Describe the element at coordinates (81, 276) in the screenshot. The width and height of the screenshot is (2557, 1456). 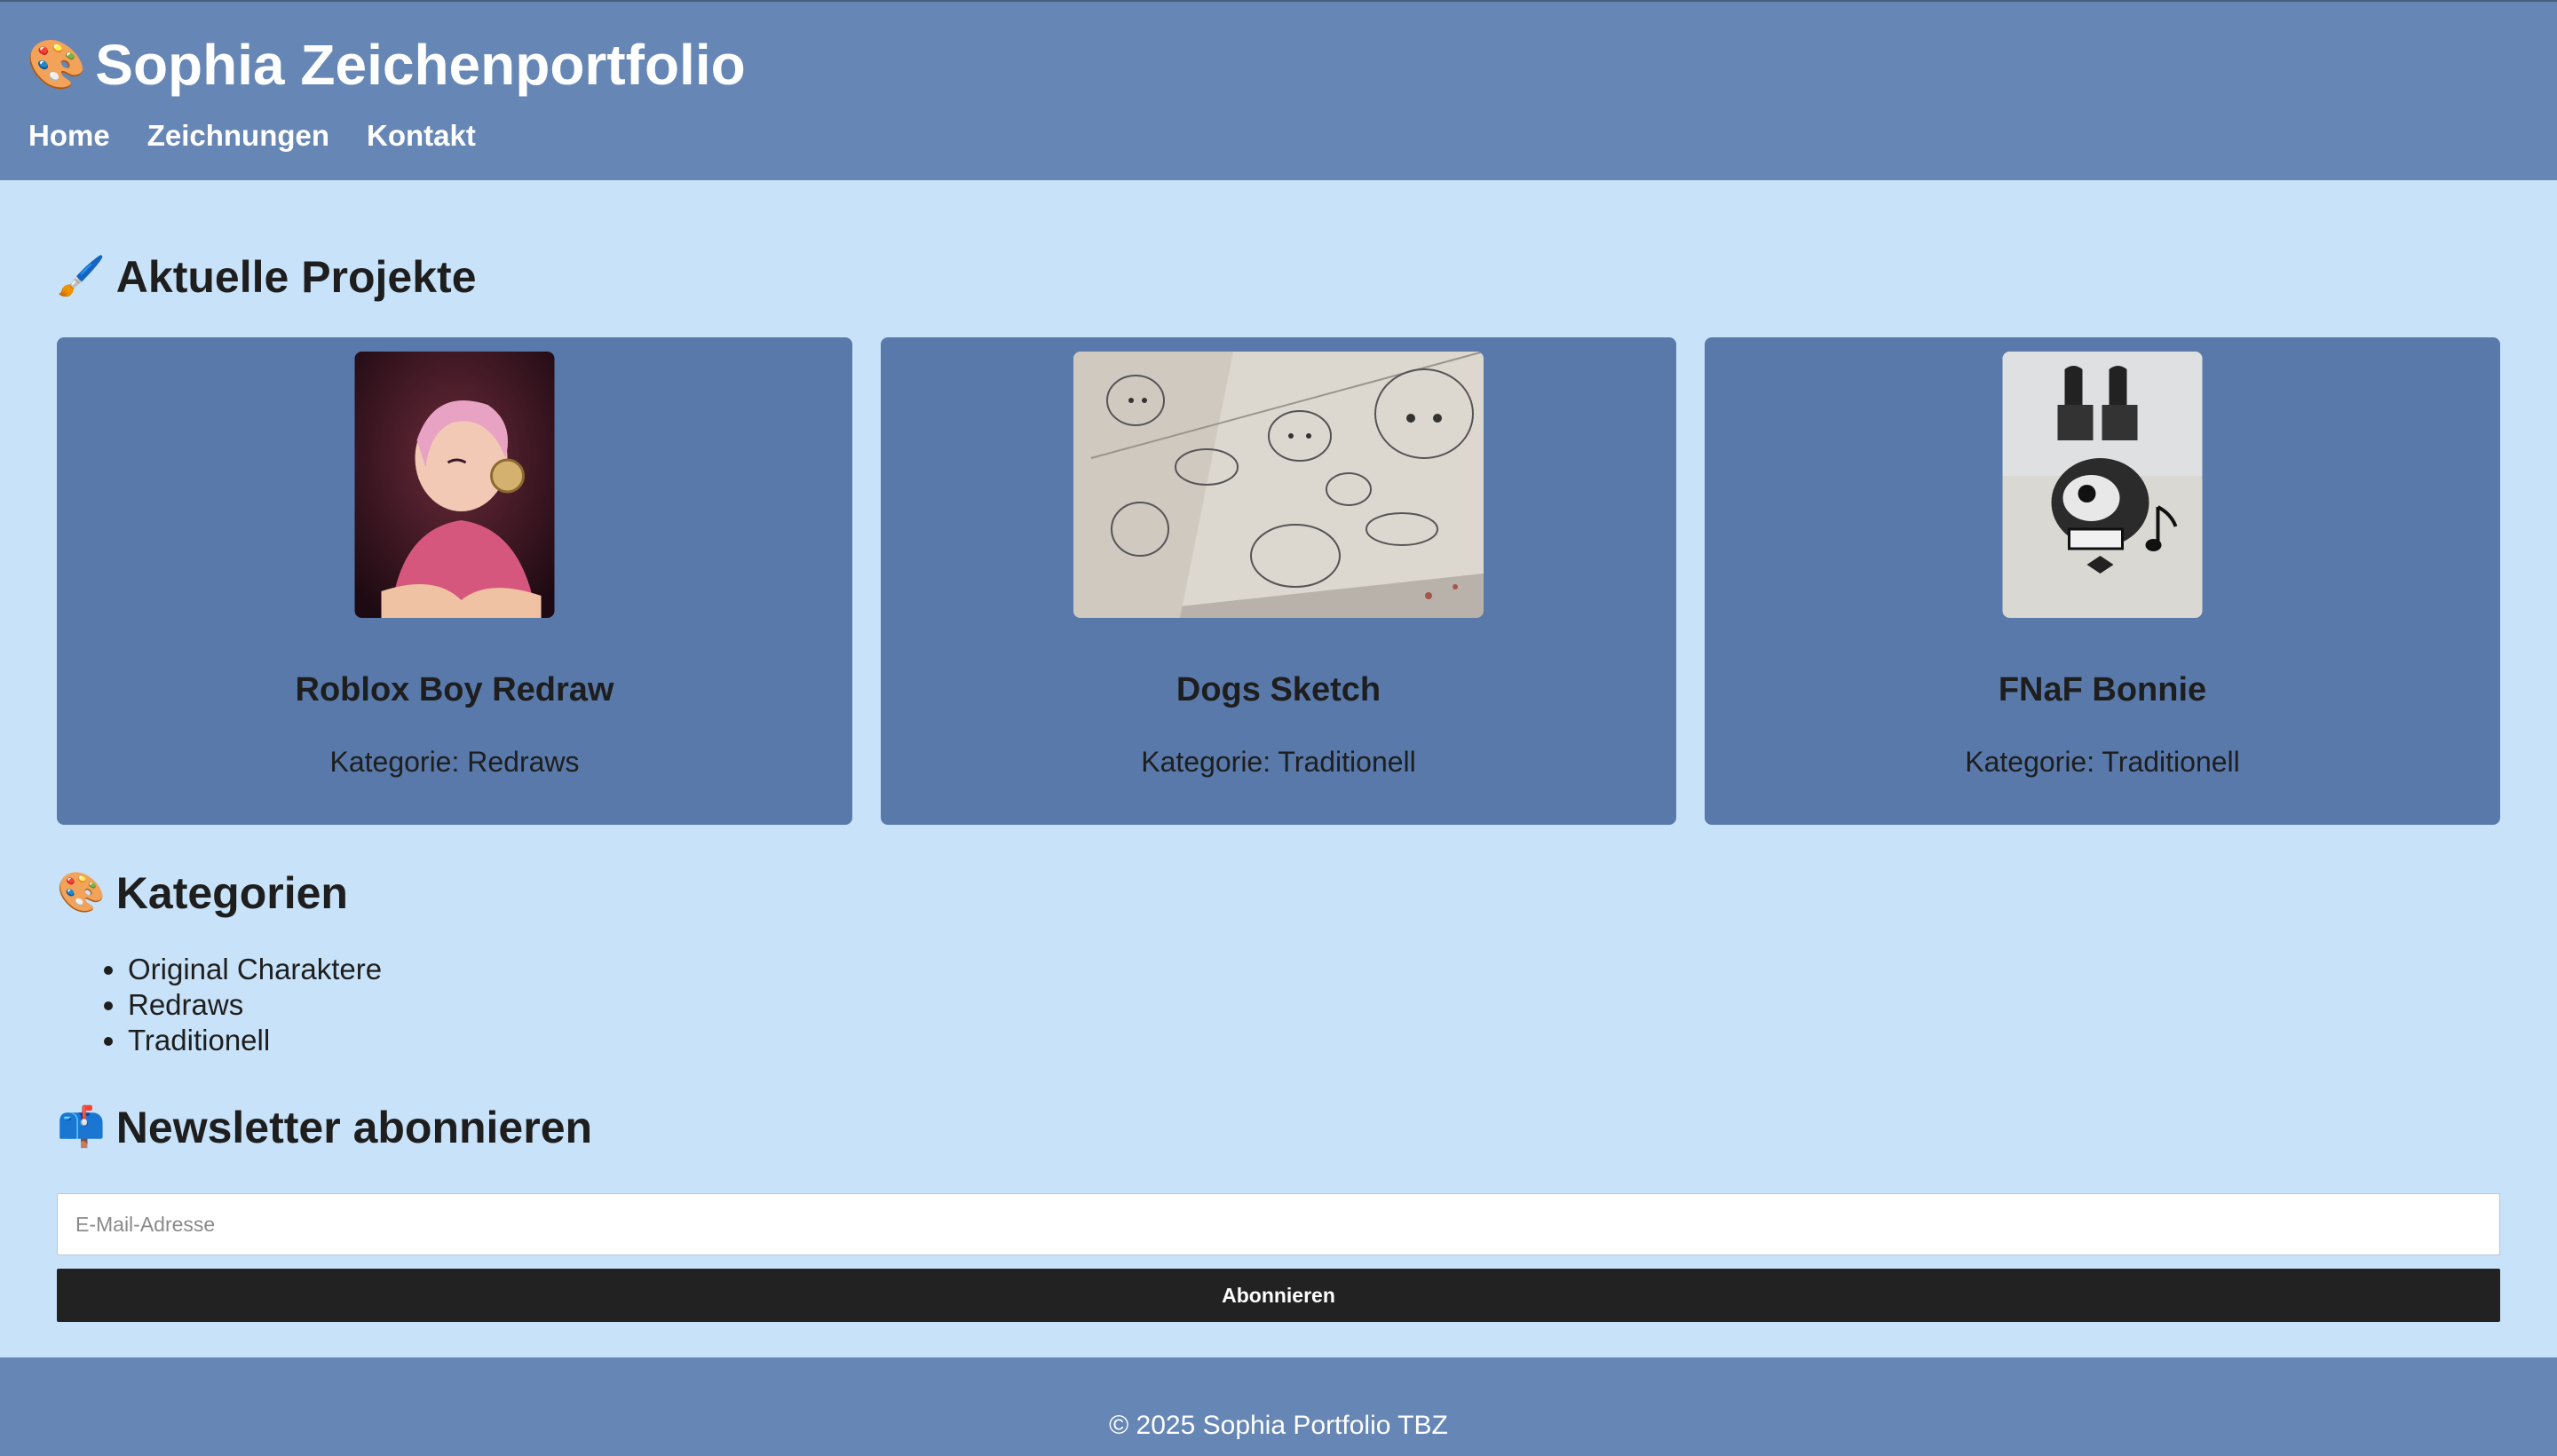
I see `paintbrush-icon: 🖌️` at that location.